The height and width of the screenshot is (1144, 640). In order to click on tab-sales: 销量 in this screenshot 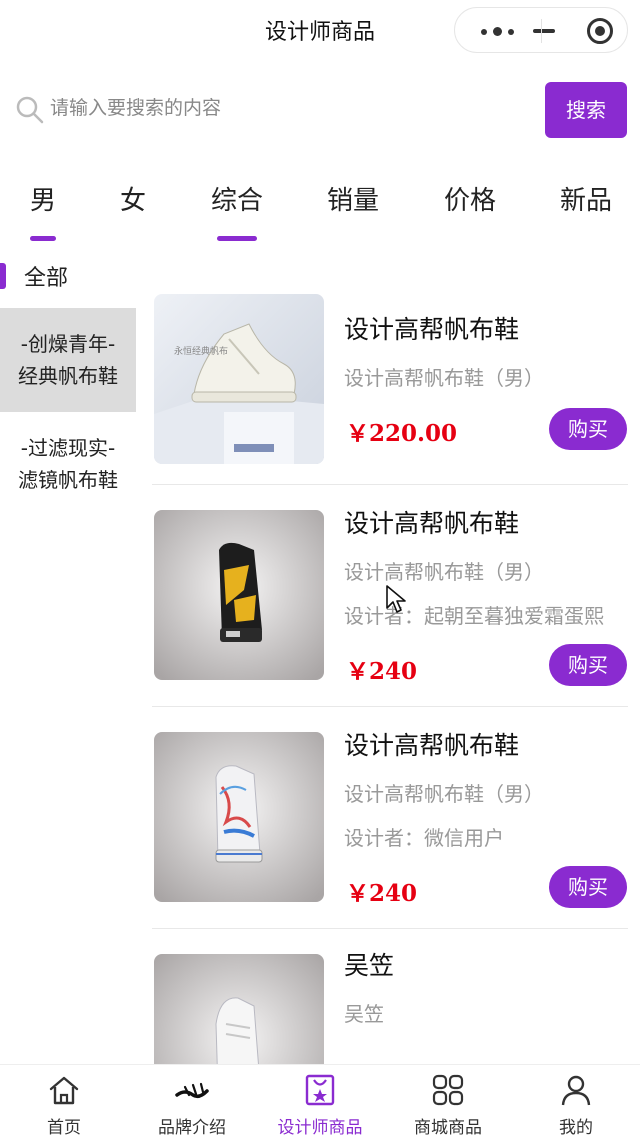, I will do `click(353, 213)`.